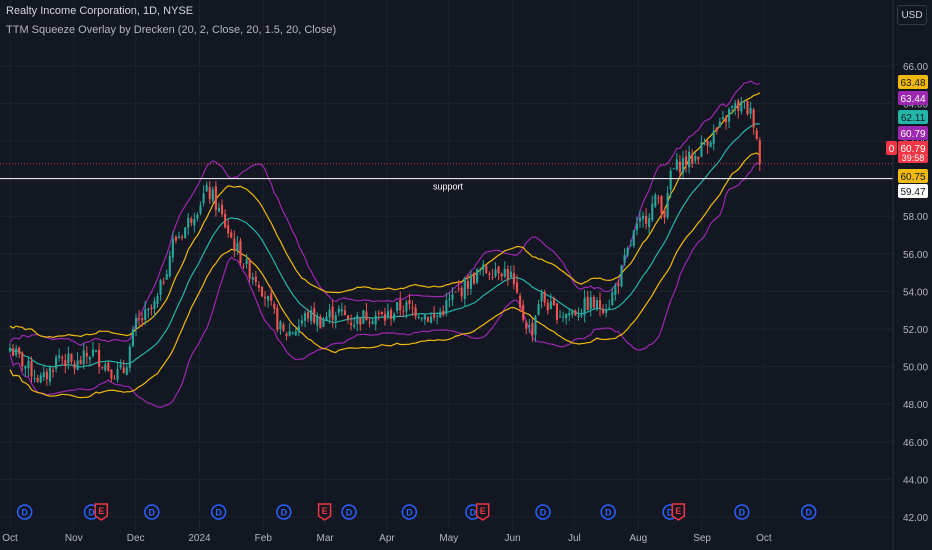  What do you see at coordinates (915, 330) in the screenshot?
I see `price-axis-tick: 52.00` at bounding box center [915, 330].